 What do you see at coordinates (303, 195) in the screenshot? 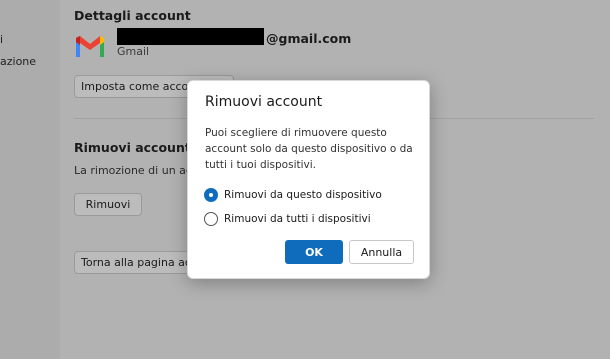
I see `option-label: Rimuovi da questo dispositivo` at bounding box center [303, 195].